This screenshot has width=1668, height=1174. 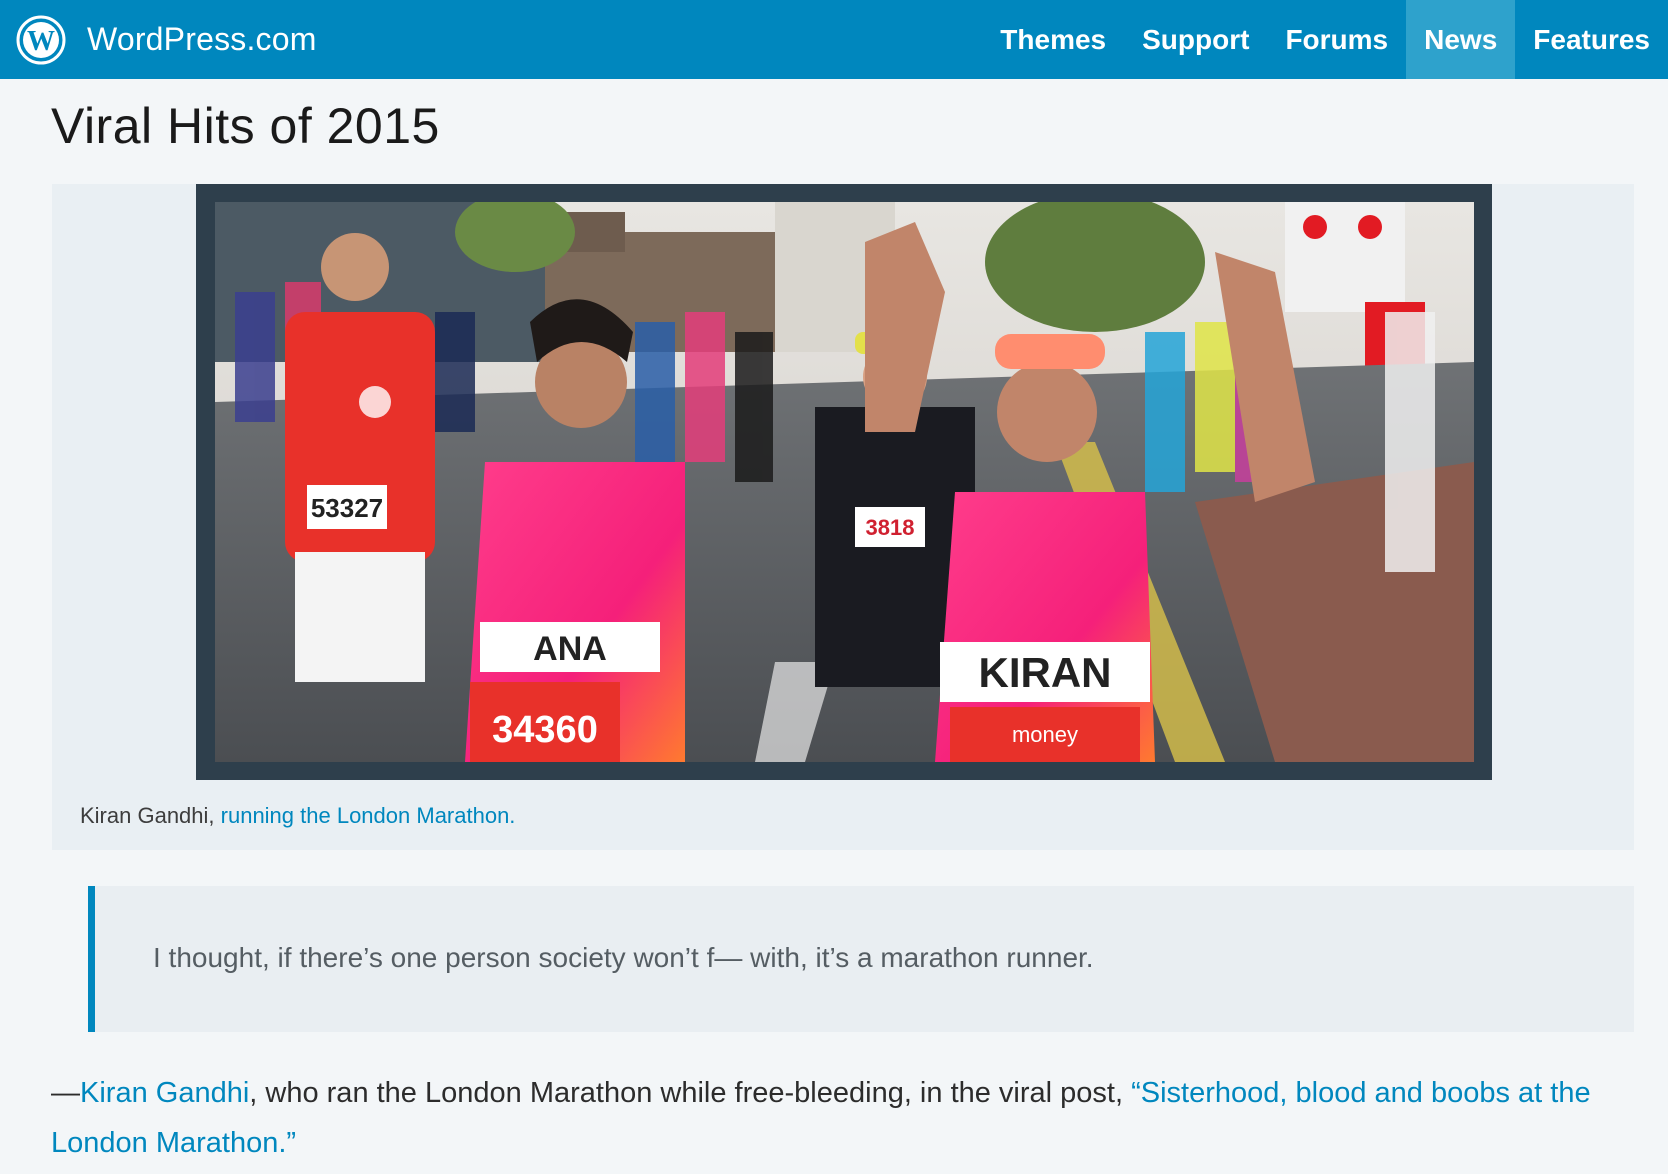 What do you see at coordinates (1053, 39) in the screenshot?
I see `nav-themes: Themes` at bounding box center [1053, 39].